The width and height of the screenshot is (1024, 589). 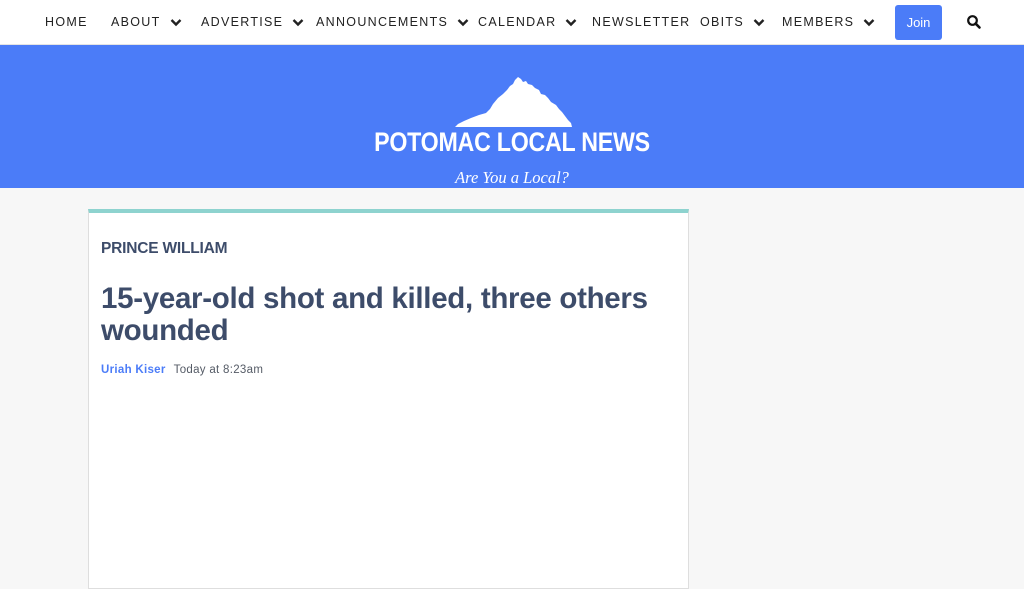 I want to click on site-tagline: Are You a Local?, so click(x=512, y=177).